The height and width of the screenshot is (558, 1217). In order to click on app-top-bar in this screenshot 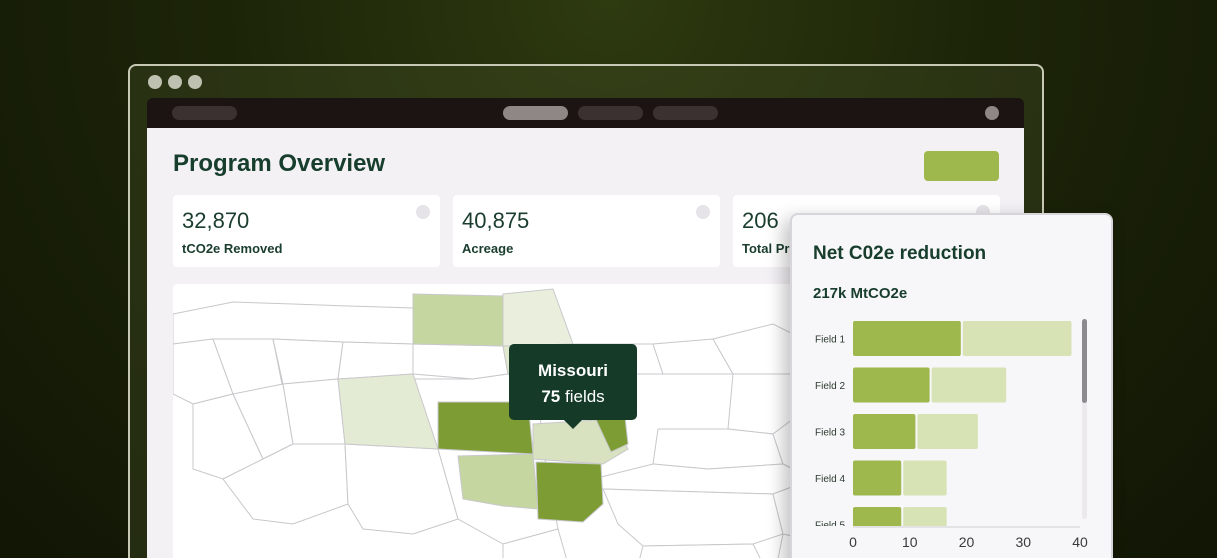, I will do `click(585, 113)`.